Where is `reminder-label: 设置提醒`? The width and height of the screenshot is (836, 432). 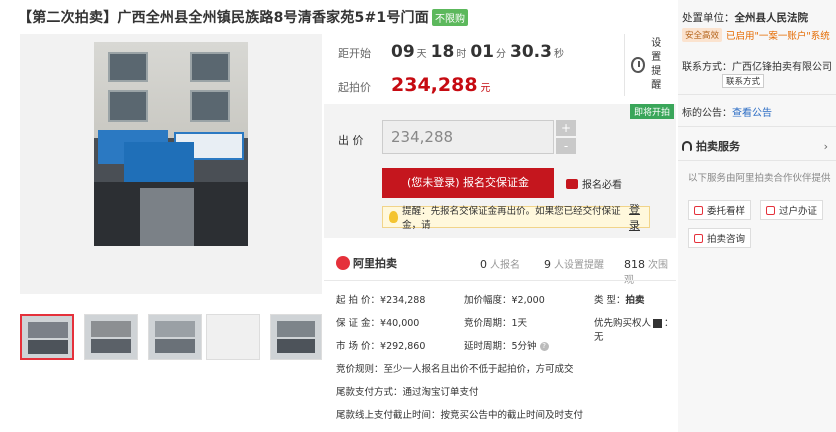
reminder-label: 设置提醒 is located at coordinates (656, 64).